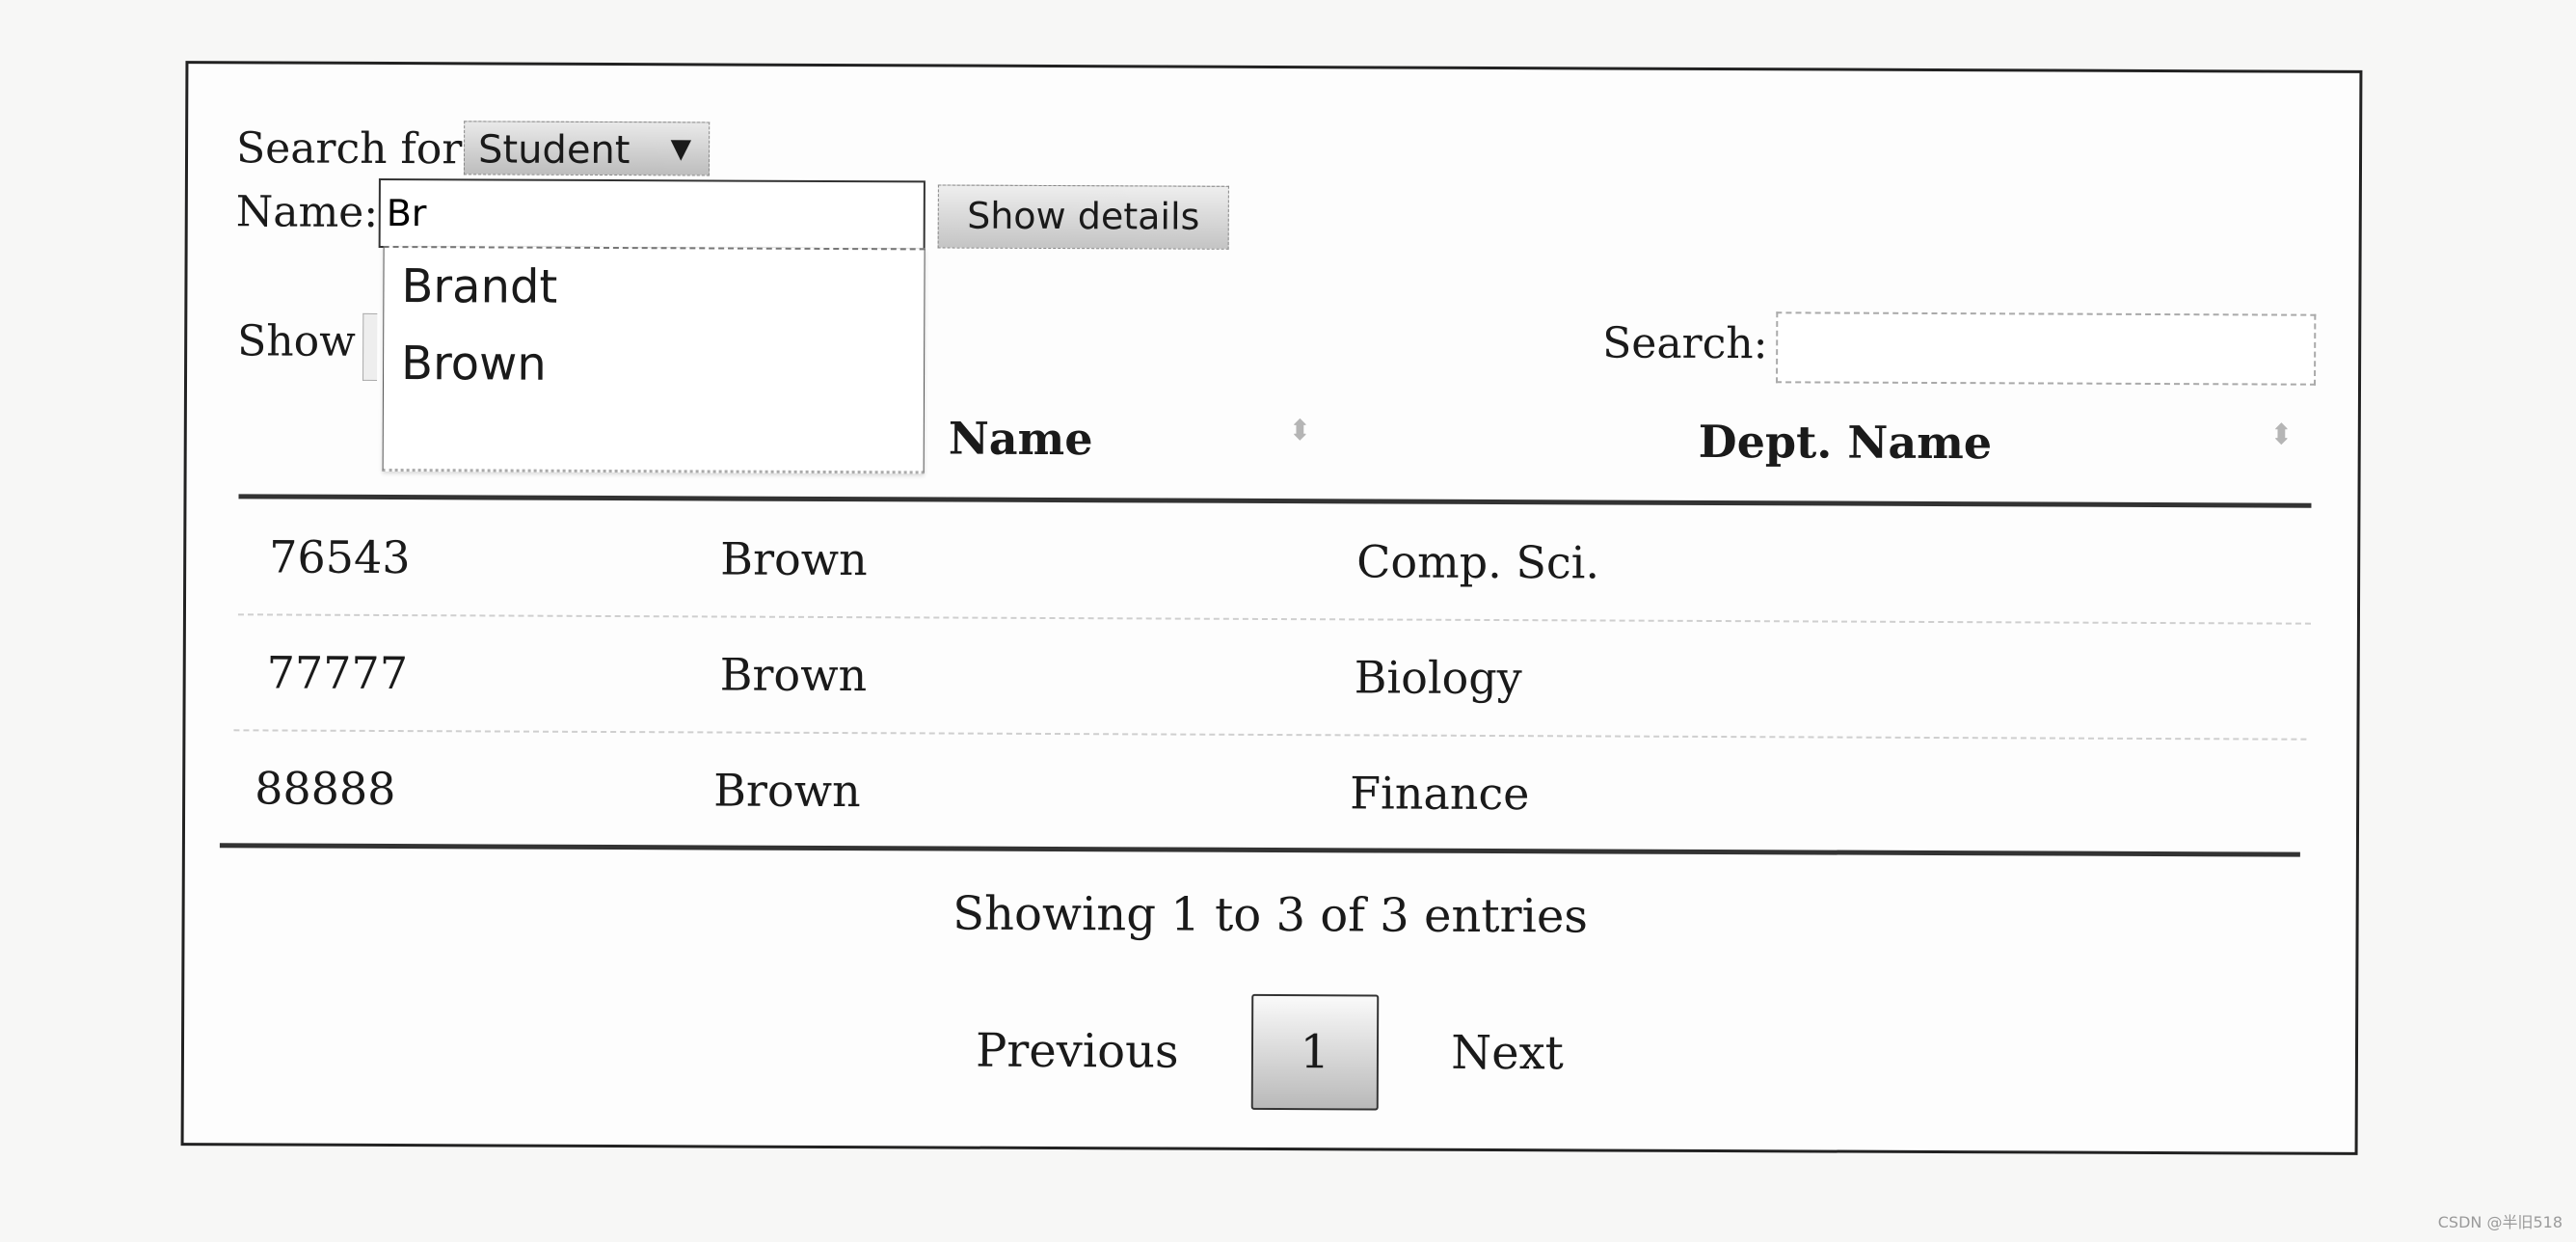 The height and width of the screenshot is (1242, 2576). I want to click on autocomplete-dropdown: Brandt Brown, so click(654, 359).